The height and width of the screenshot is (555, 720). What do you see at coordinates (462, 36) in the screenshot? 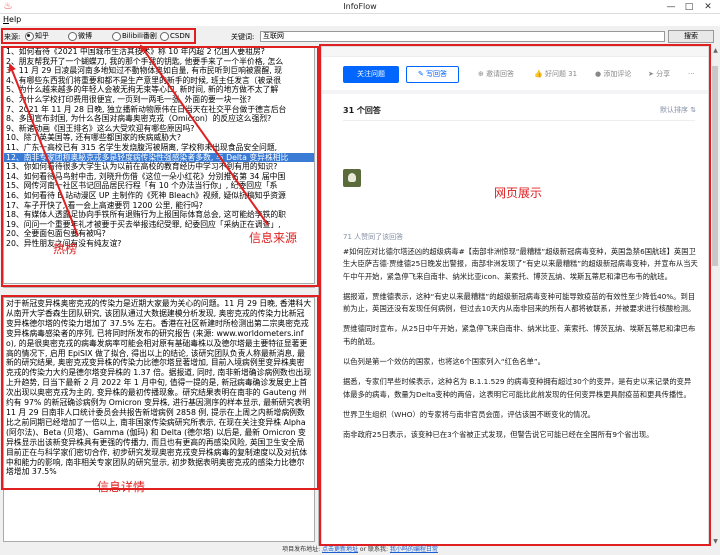
I see `keyword-input: 互联网` at bounding box center [462, 36].